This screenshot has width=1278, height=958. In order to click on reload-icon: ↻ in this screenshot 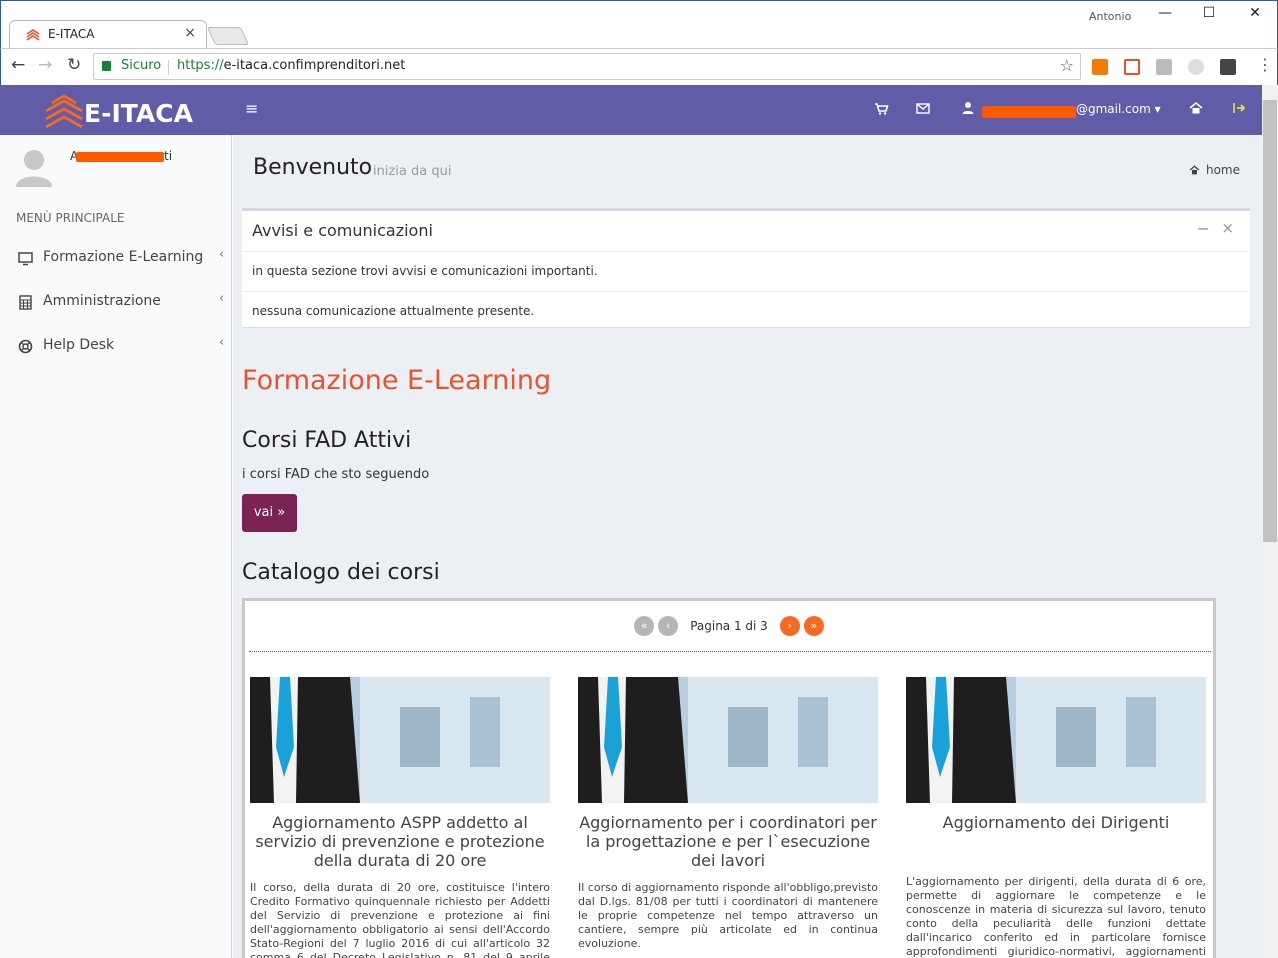, I will do `click(74, 65)`.